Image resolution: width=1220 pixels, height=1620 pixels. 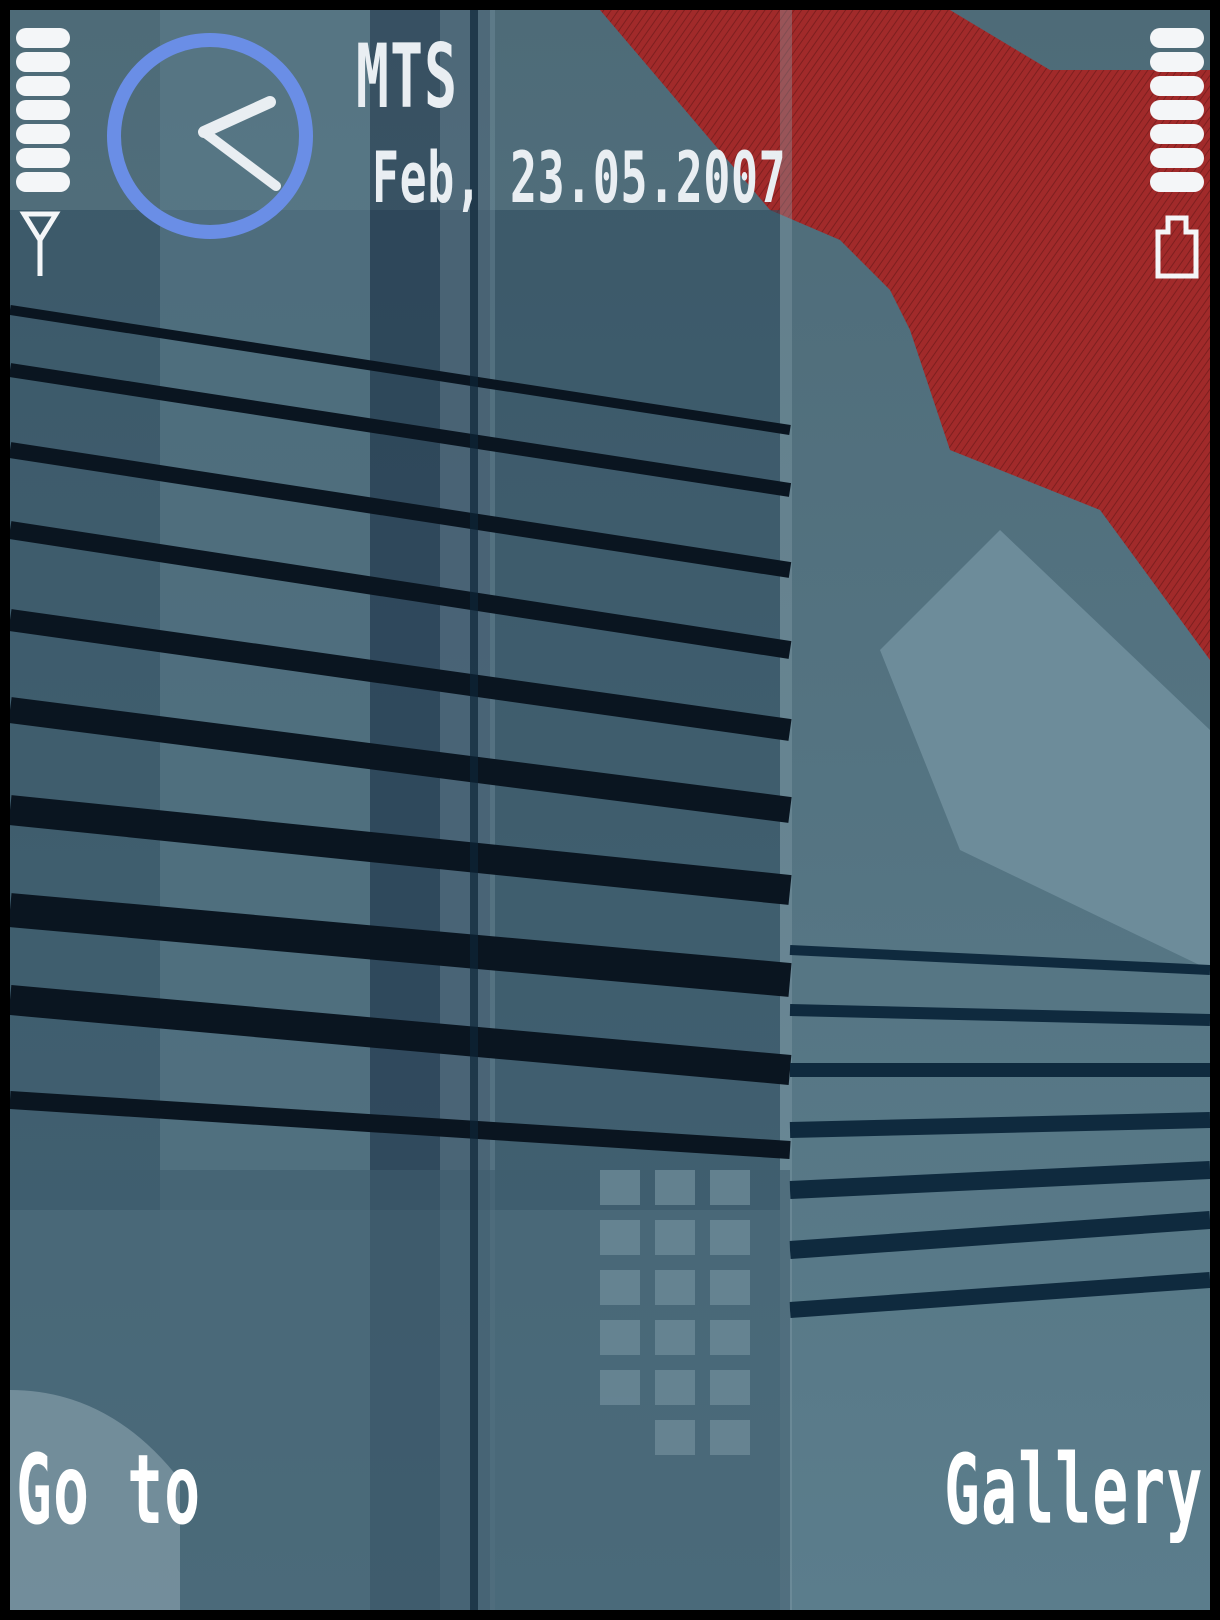 What do you see at coordinates (210, 136) in the screenshot?
I see `analog-clock-icon` at bounding box center [210, 136].